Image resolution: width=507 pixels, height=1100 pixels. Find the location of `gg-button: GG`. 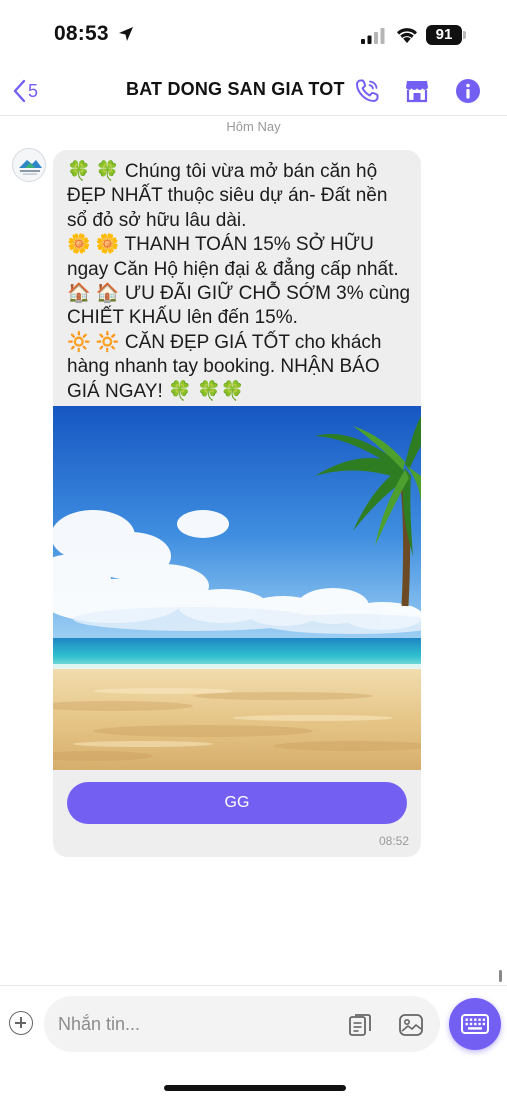

gg-button: GG is located at coordinates (237, 803).